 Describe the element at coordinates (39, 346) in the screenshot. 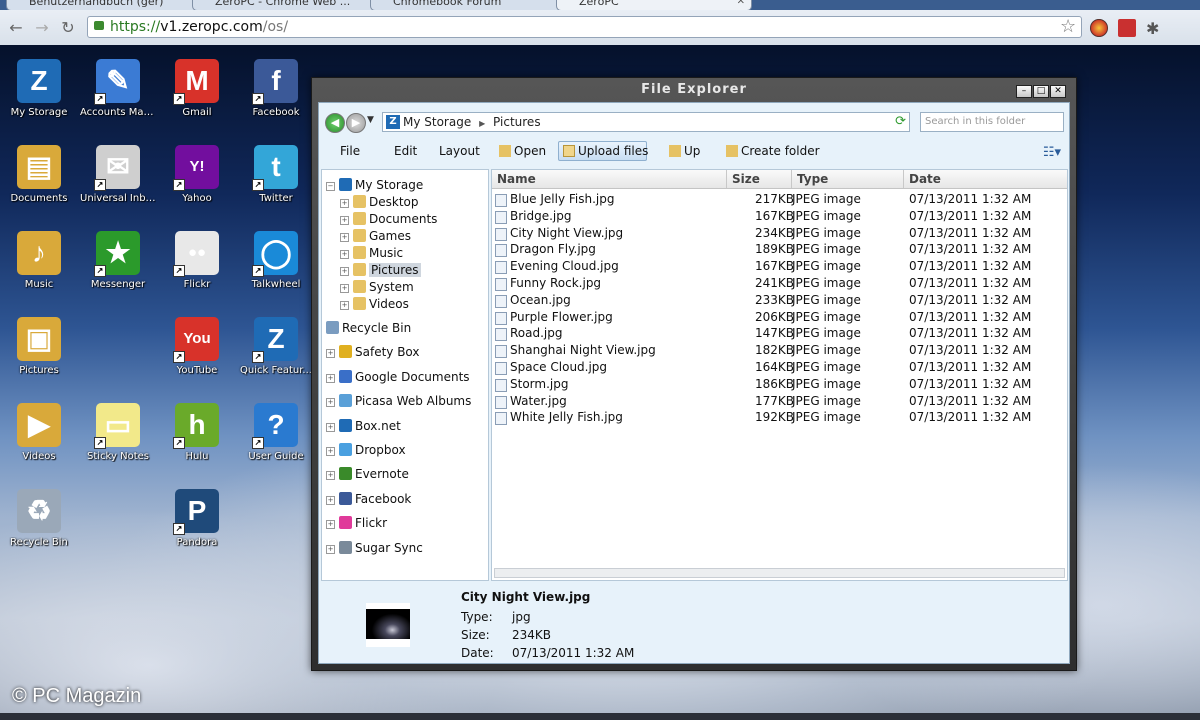

I see `desktop-icon-pictures: ▣ Pictures` at that location.